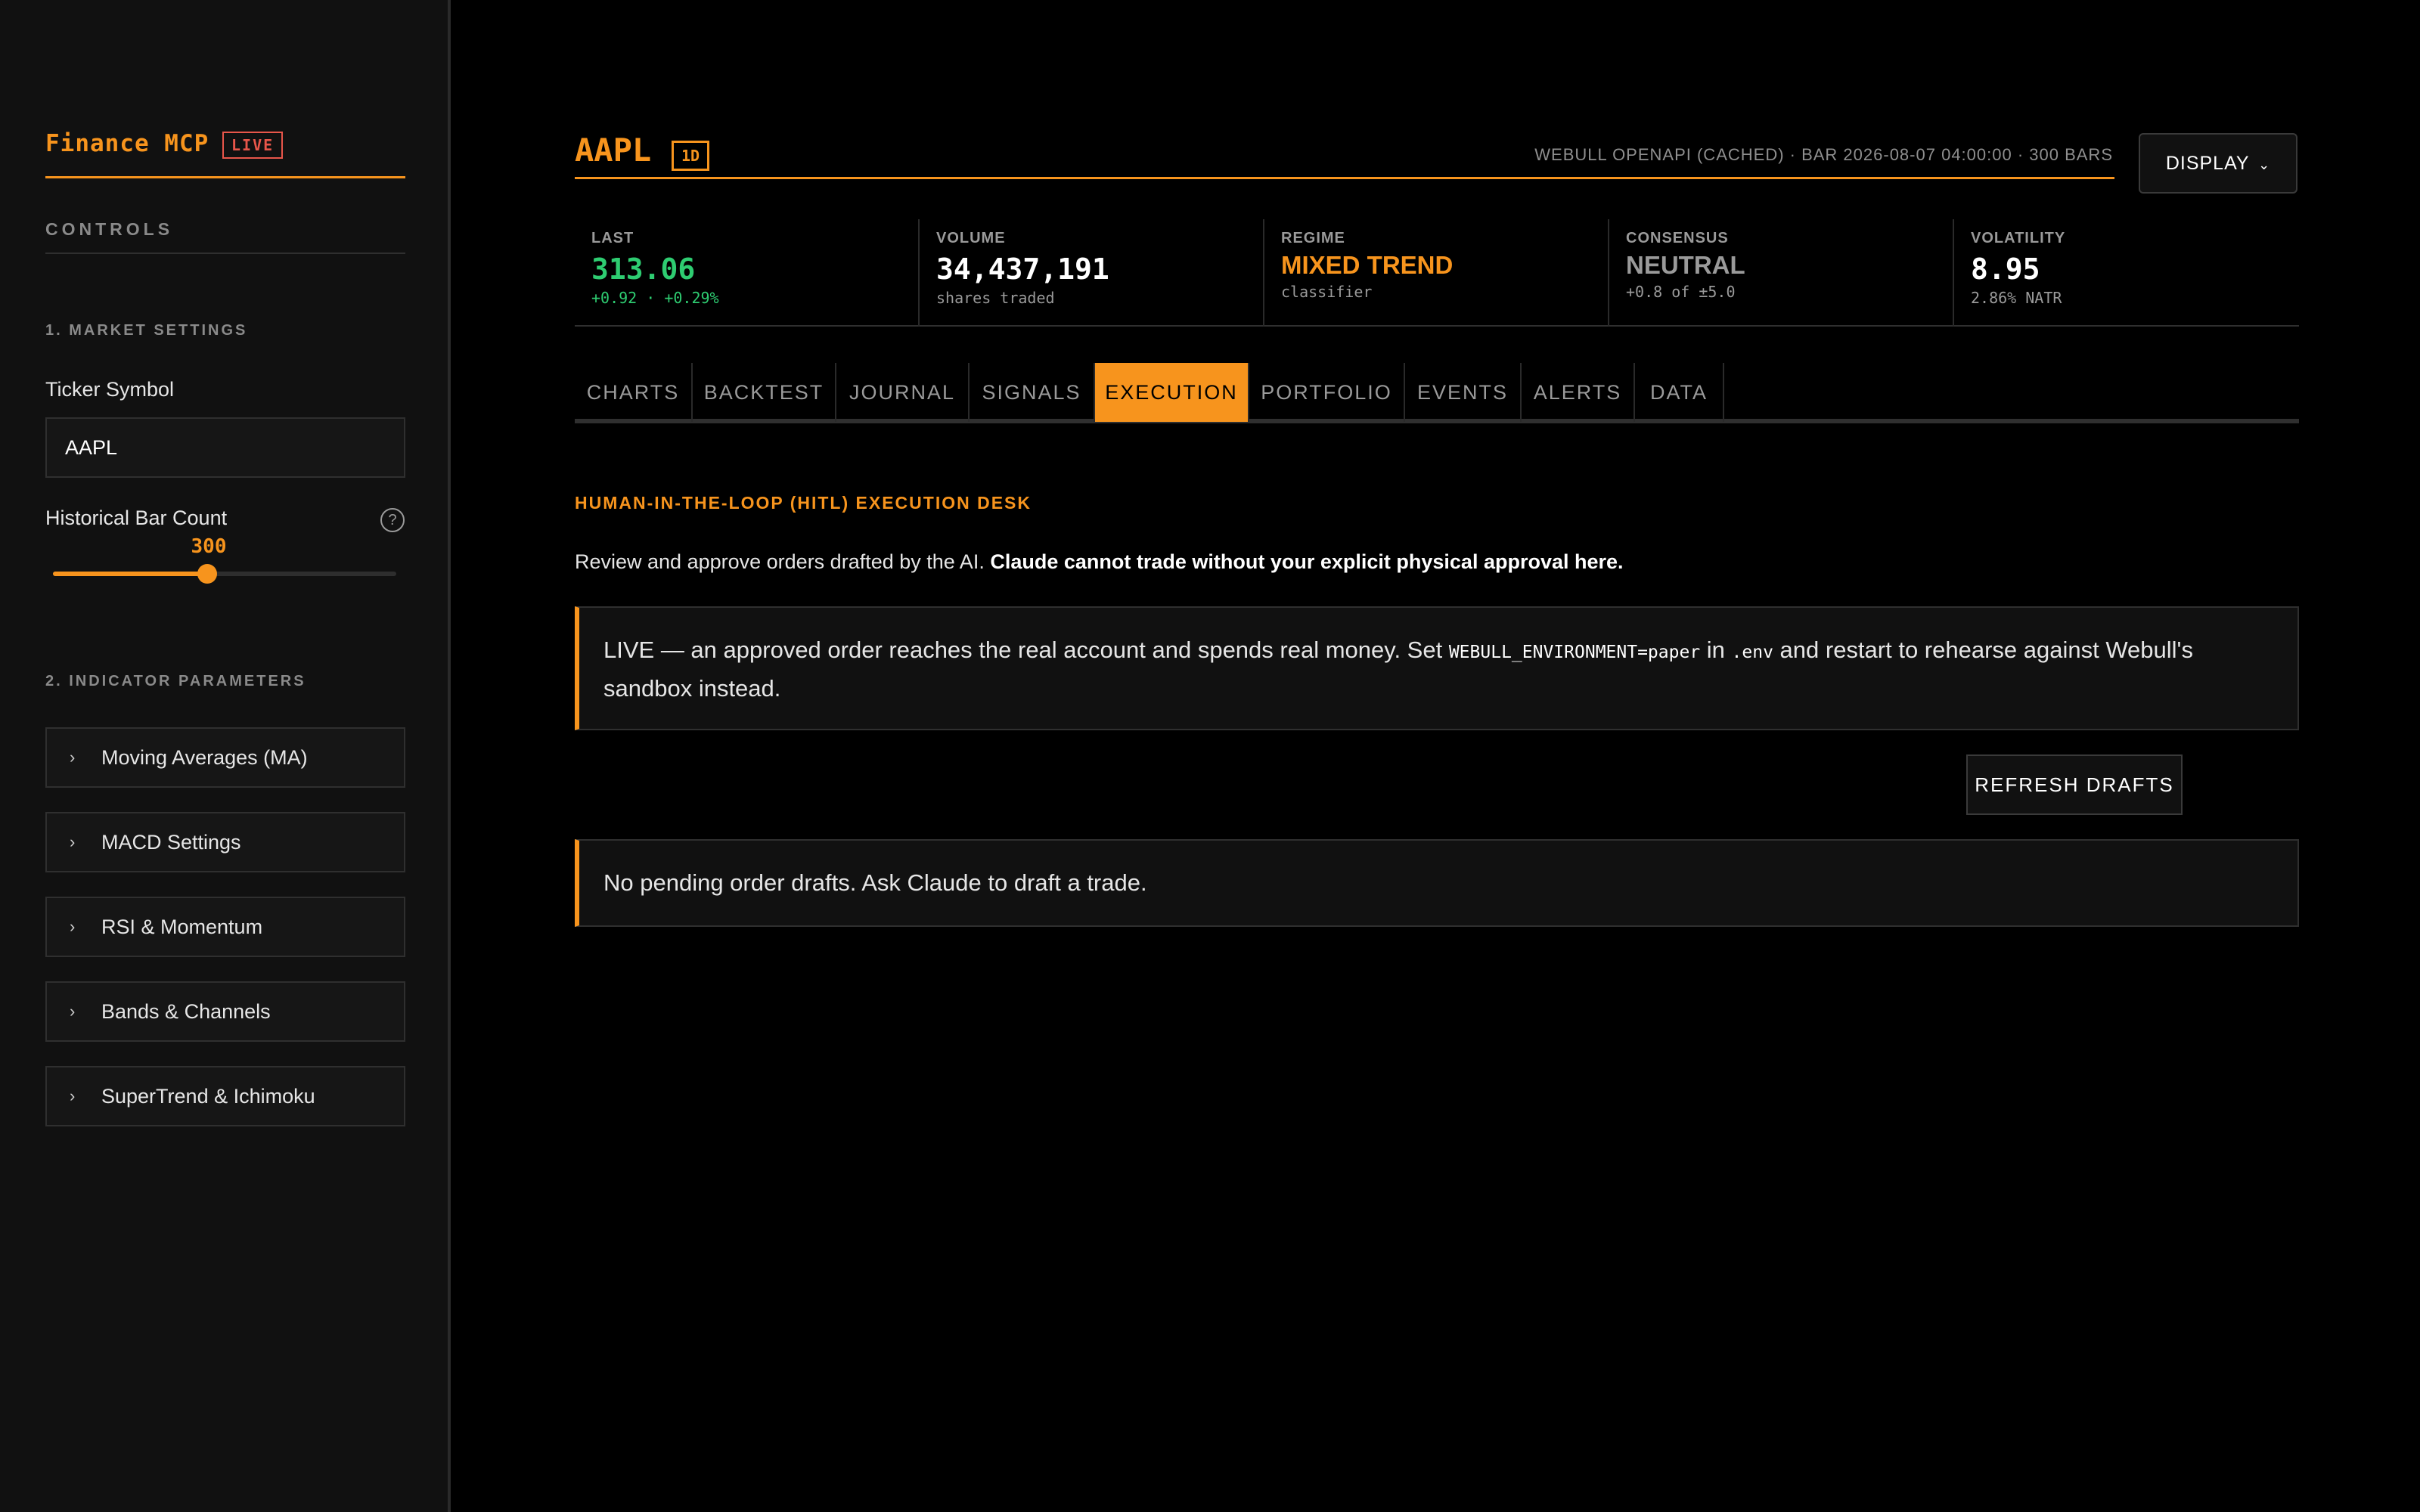  Describe the element at coordinates (1752, 652) in the screenshot. I see `env-file-code: .env` at that location.